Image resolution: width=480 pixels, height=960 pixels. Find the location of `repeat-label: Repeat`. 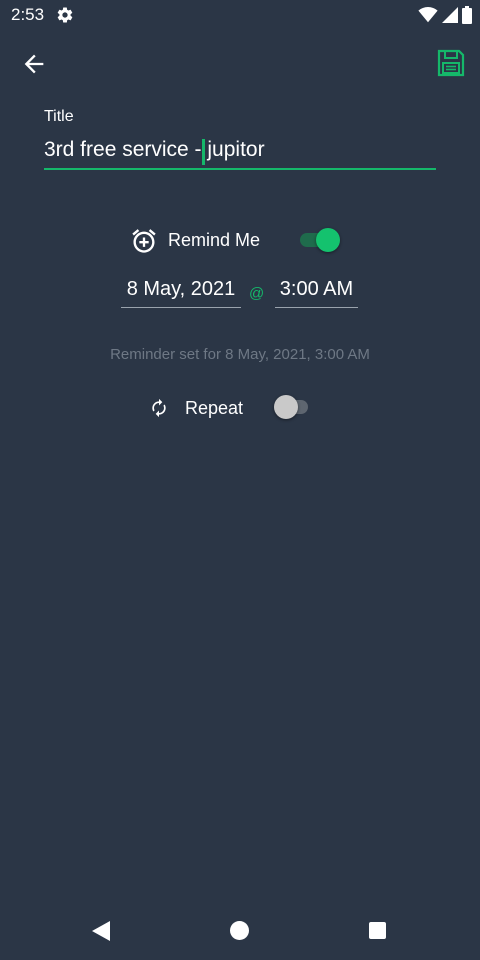

repeat-label: Repeat is located at coordinates (214, 408).